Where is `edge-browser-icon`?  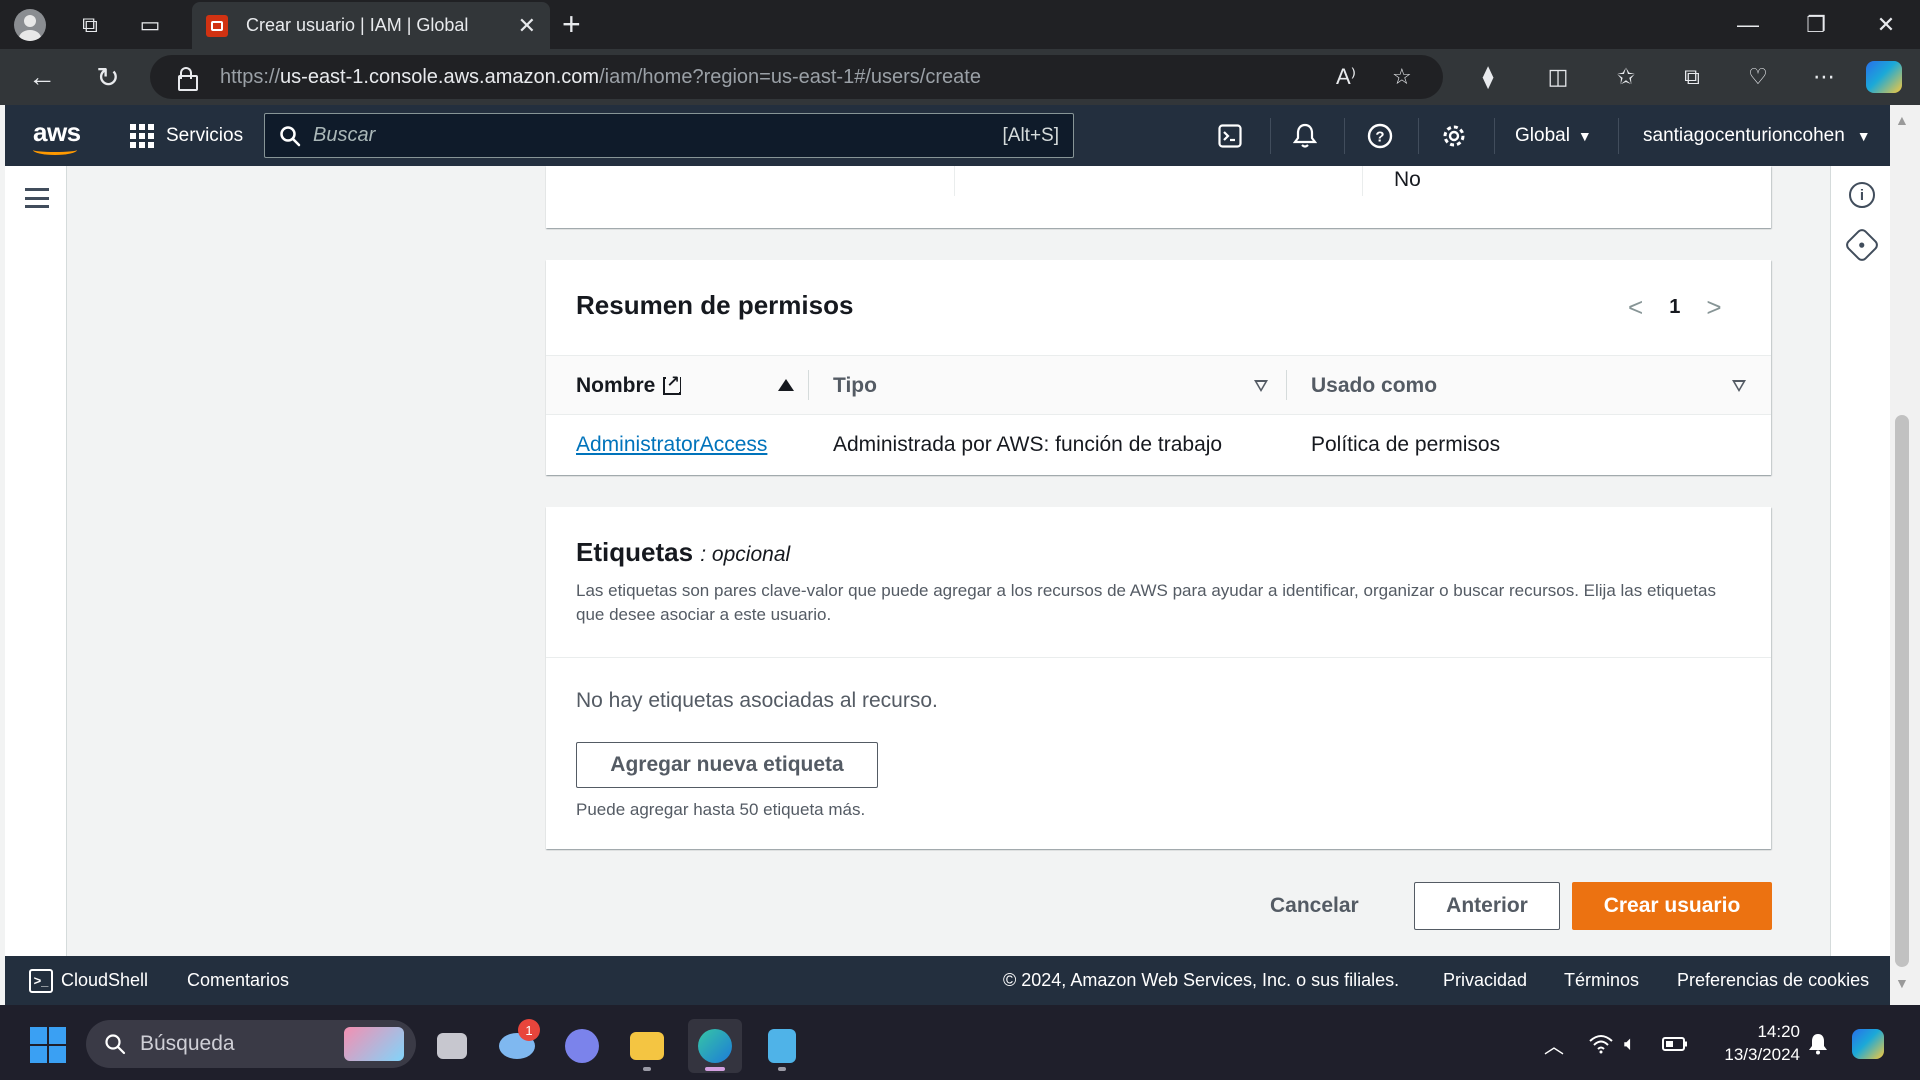
edge-browser-icon is located at coordinates (715, 1046).